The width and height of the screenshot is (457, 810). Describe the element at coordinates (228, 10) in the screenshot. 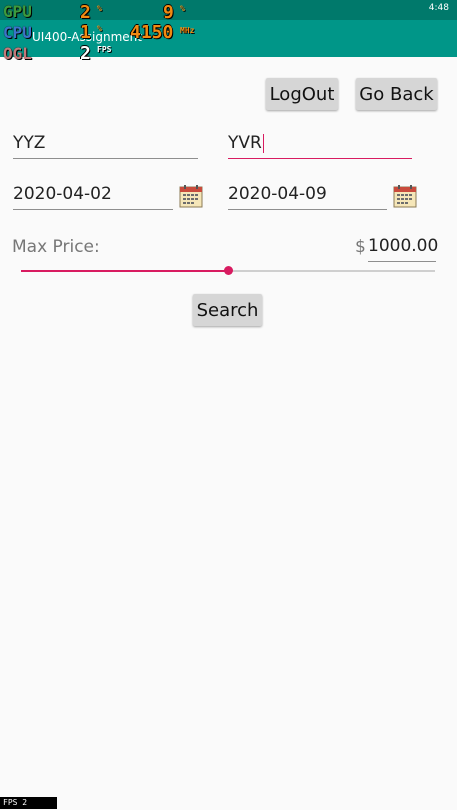

I see `status-bar: 4:48` at that location.